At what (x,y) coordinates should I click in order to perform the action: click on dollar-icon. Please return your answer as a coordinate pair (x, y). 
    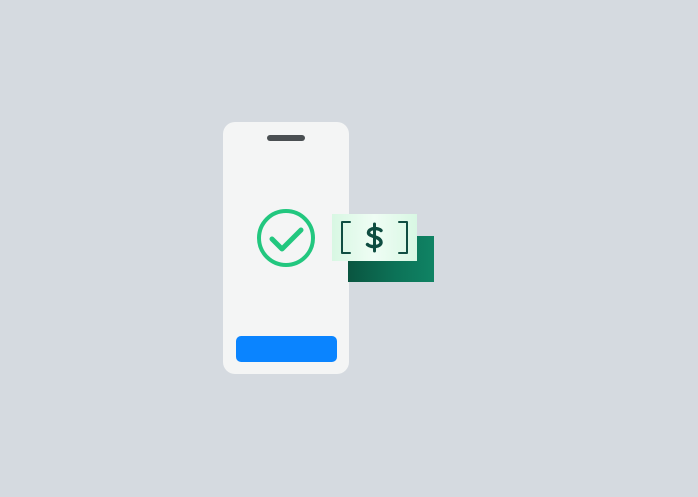
    Looking at the image, I should click on (374, 237).